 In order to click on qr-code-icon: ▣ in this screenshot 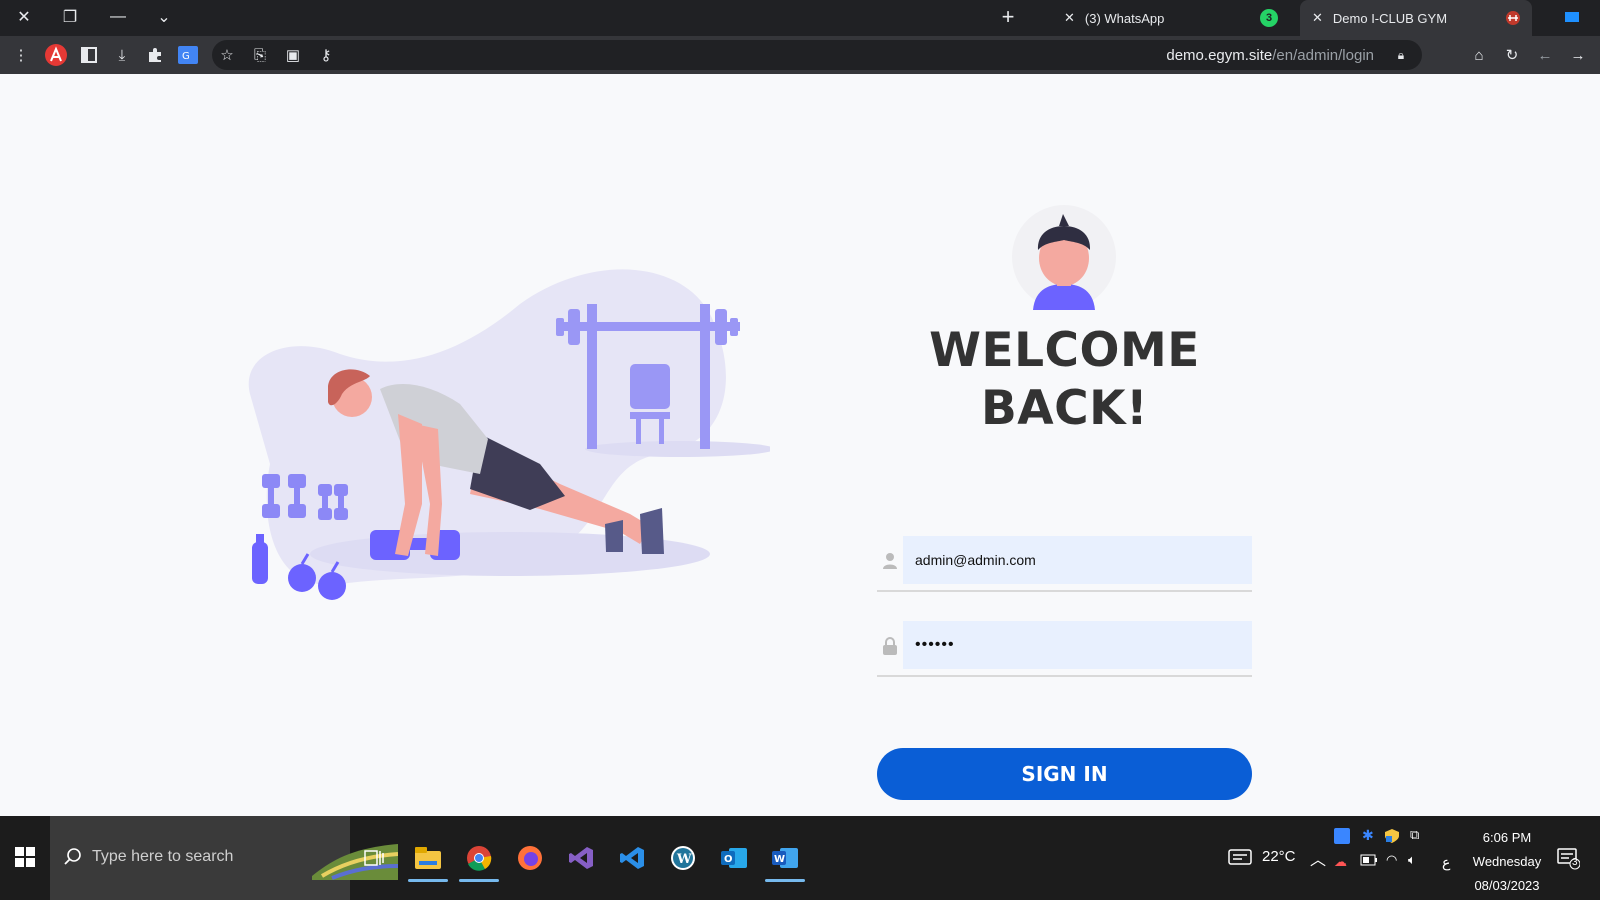, I will do `click(293, 55)`.